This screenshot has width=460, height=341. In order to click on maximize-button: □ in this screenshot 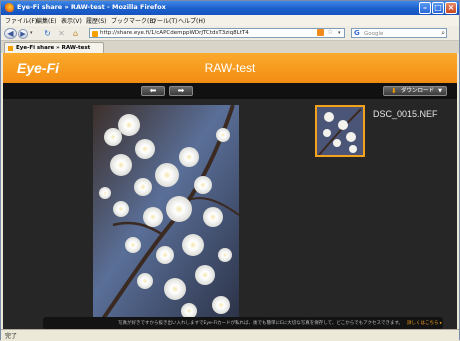, I will do `click(438, 8)`.